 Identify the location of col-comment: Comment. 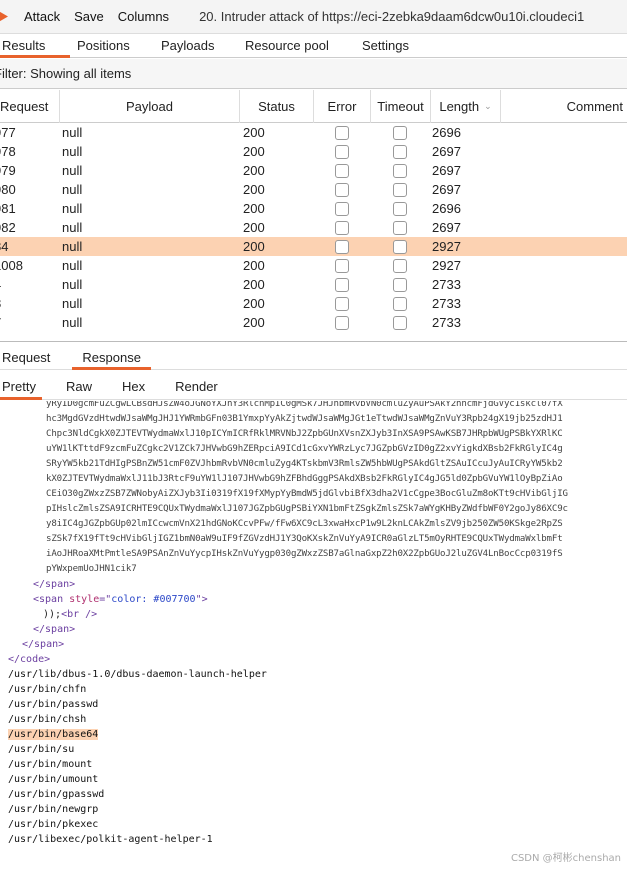
(564, 106).